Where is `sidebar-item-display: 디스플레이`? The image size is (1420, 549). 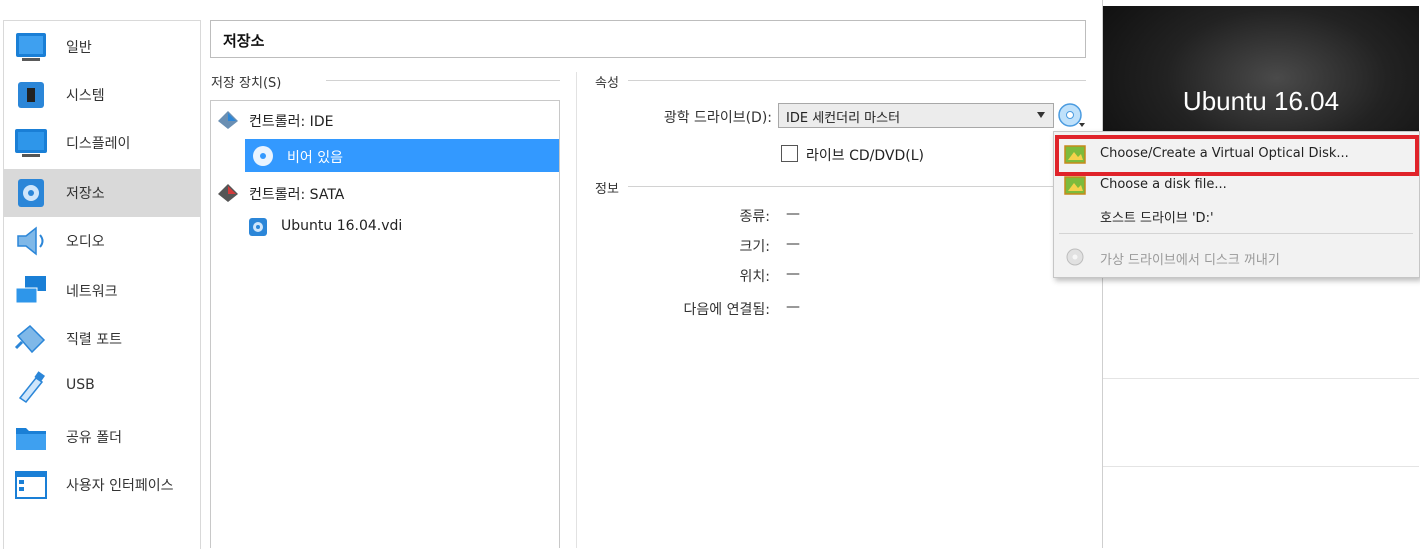 sidebar-item-display: 디스플레이 is located at coordinates (102, 143).